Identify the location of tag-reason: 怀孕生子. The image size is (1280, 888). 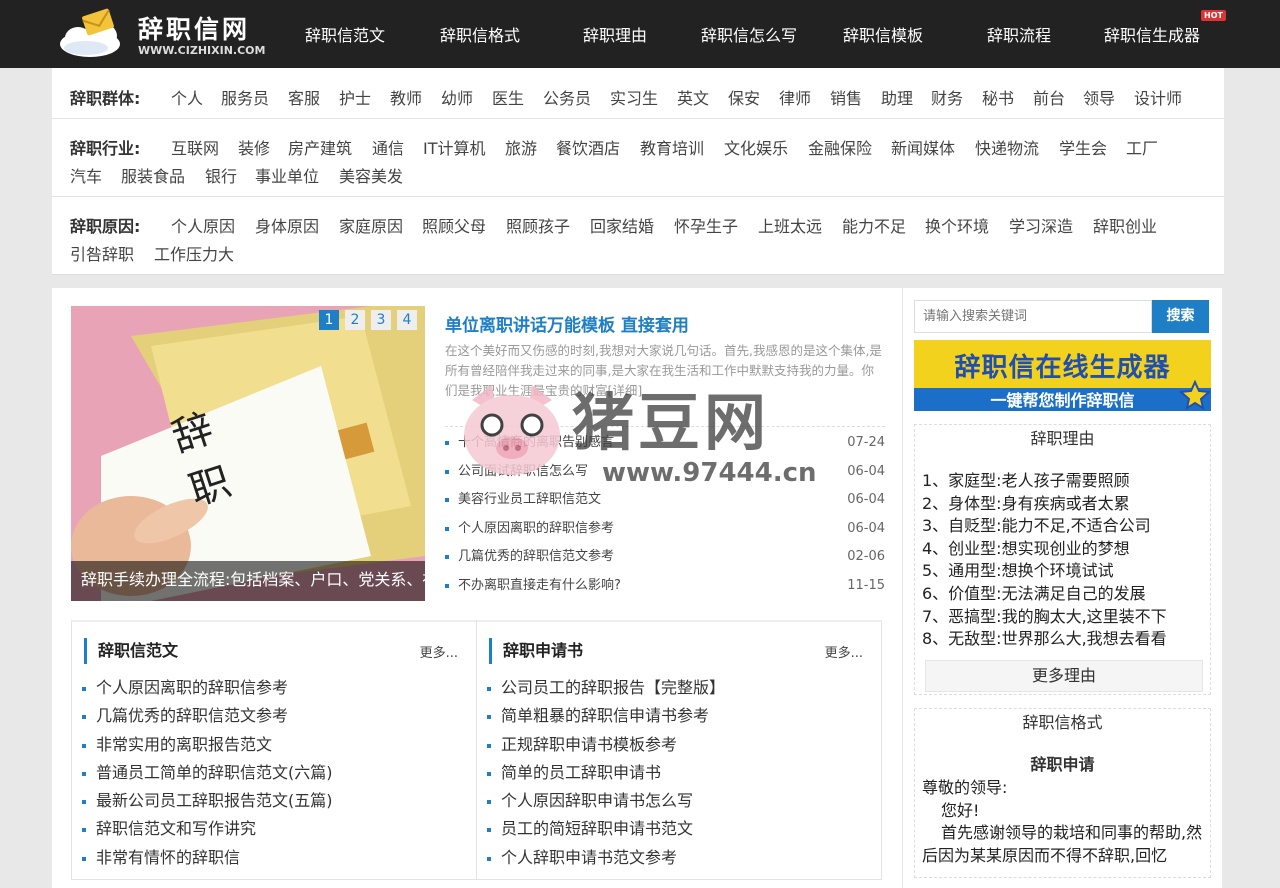
(706, 225).